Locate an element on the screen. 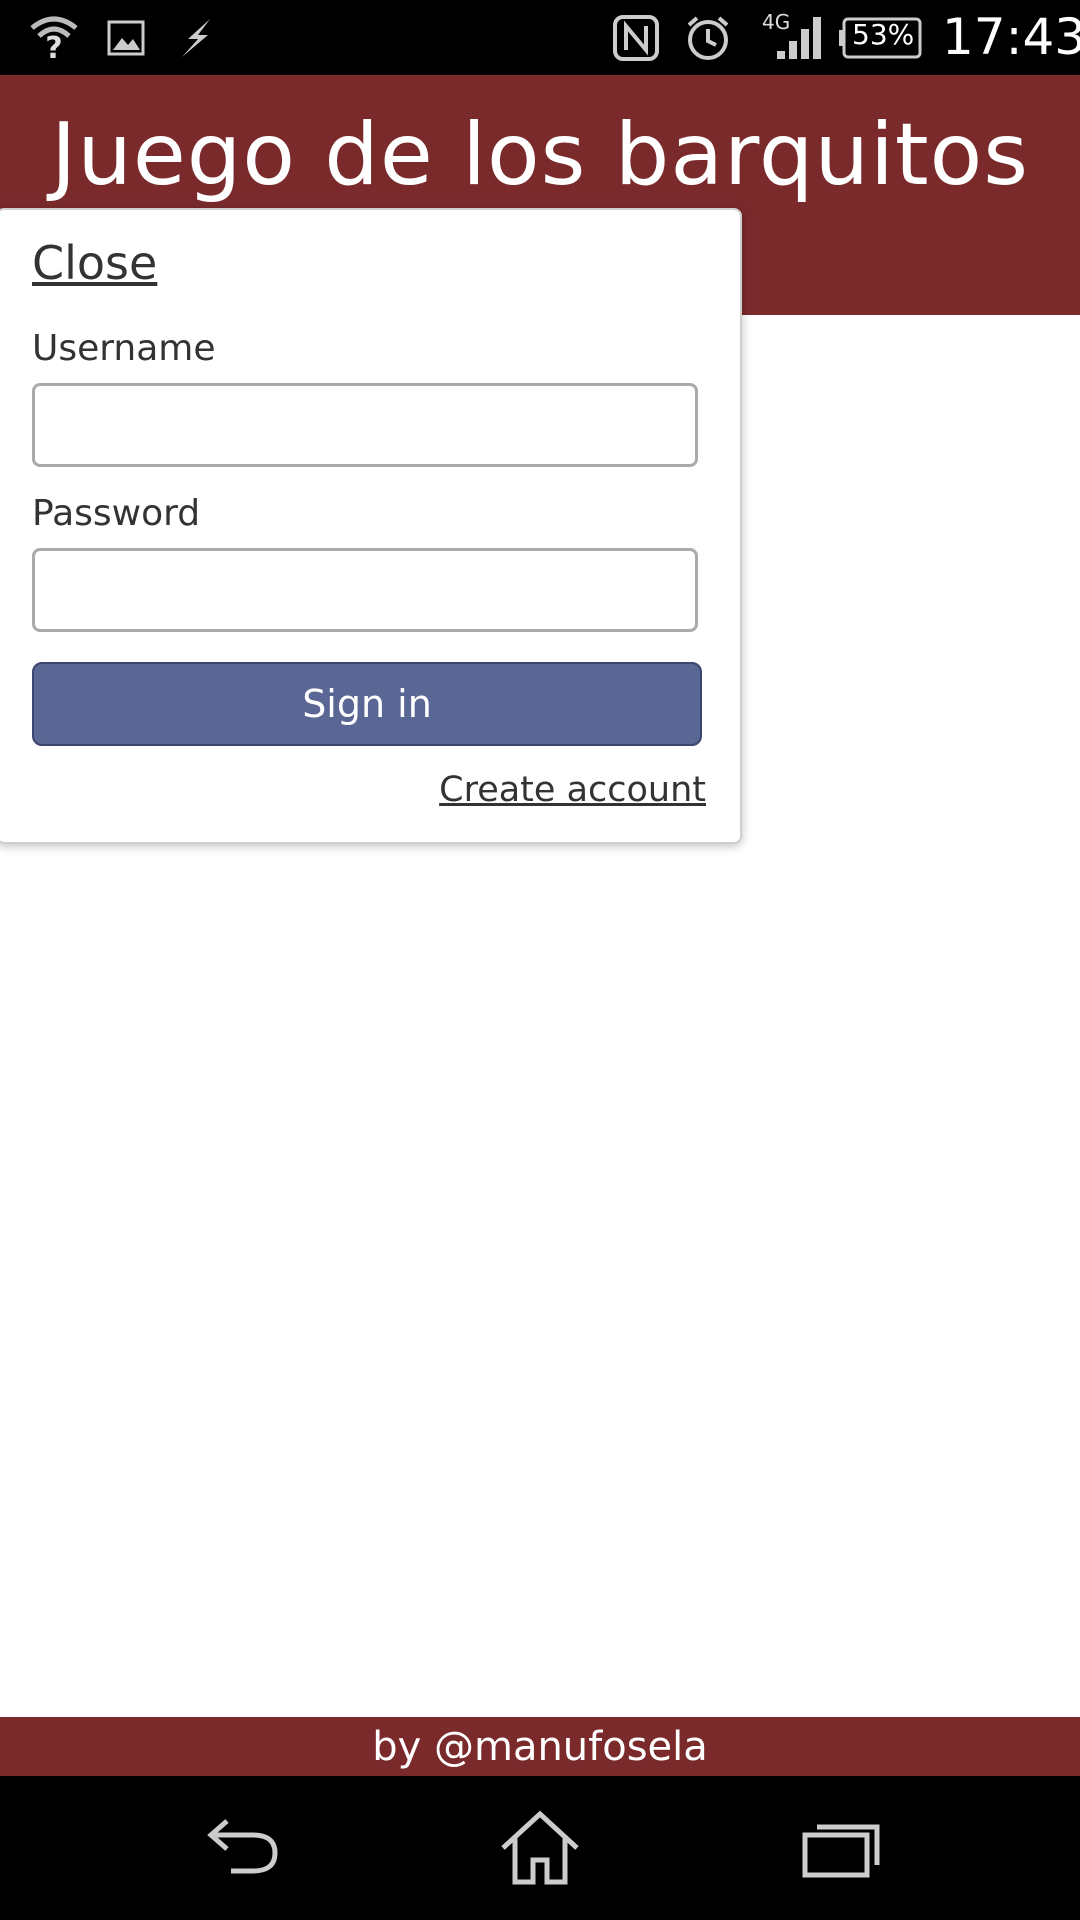  status-bar: ? 4G 53% 17:43 is located at coordinates (540, 37).